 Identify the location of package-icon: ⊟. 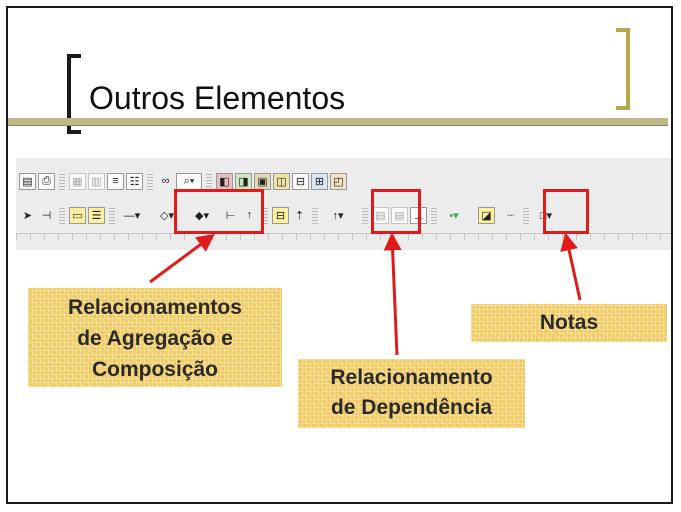
(280, 215).